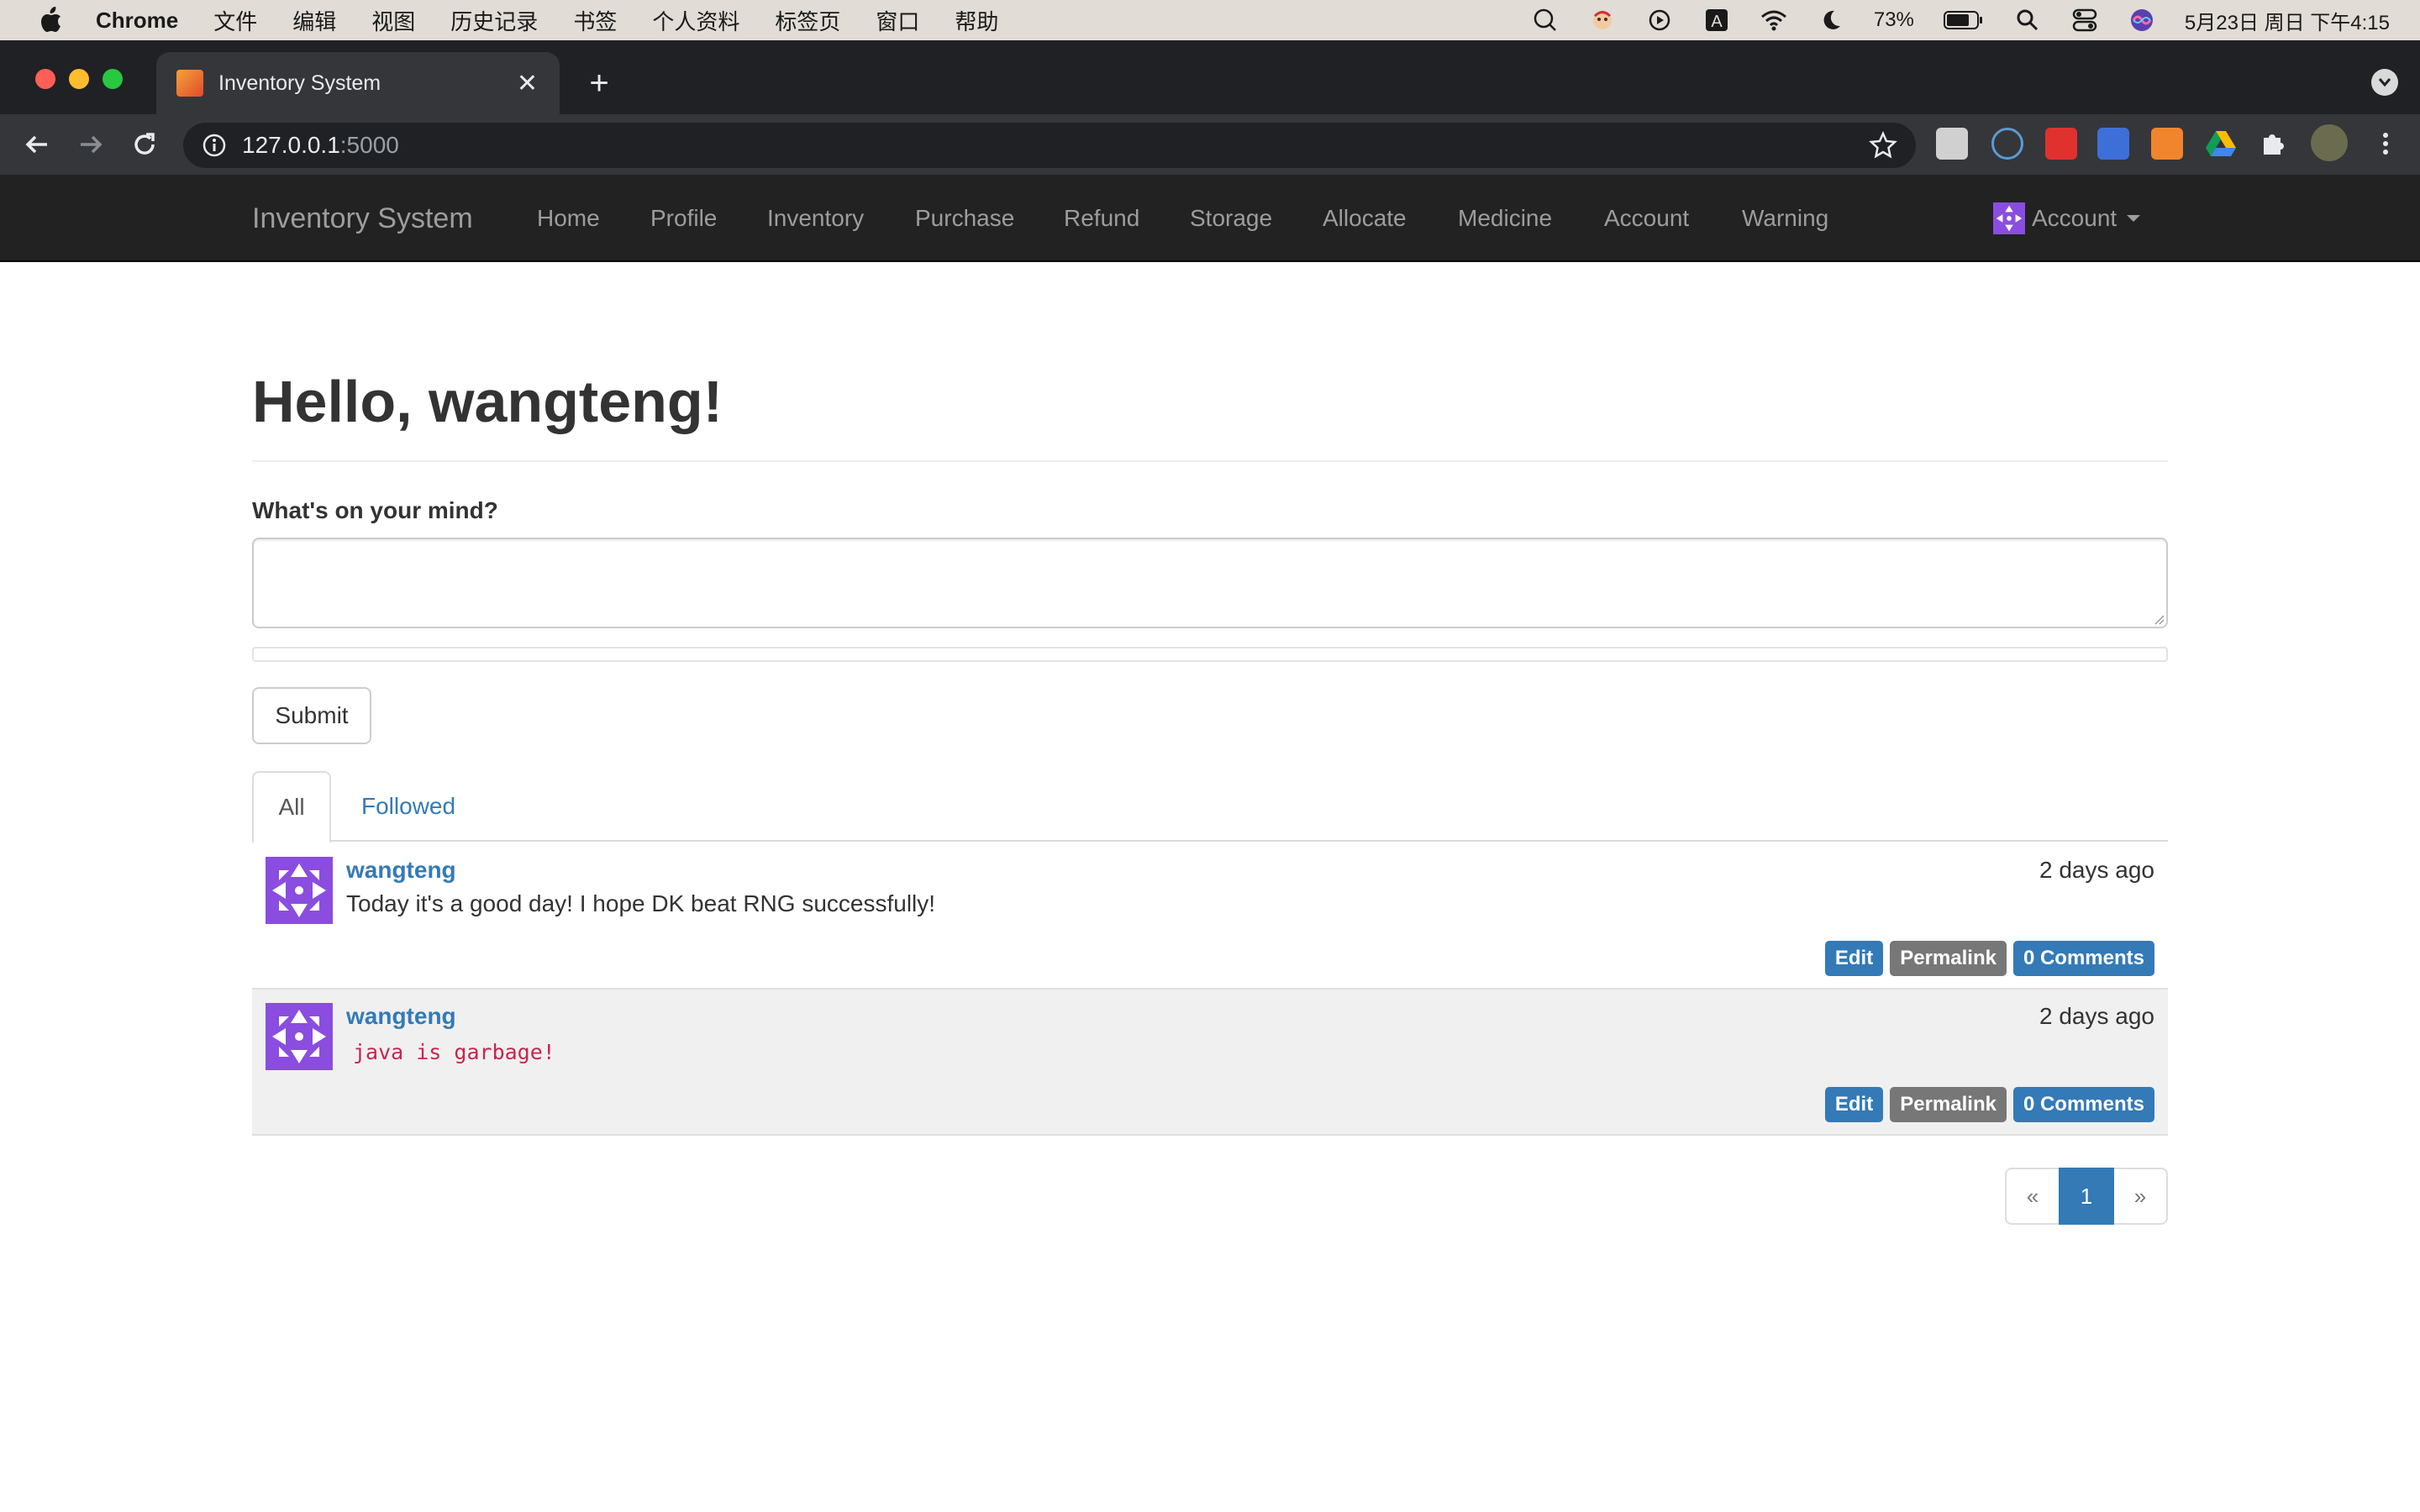 The width and height of the screenshot is (2420, 1512). Describe the element at coordinates (599, 83) in the screenshot. I see `new-tab-icon: +` at that location.